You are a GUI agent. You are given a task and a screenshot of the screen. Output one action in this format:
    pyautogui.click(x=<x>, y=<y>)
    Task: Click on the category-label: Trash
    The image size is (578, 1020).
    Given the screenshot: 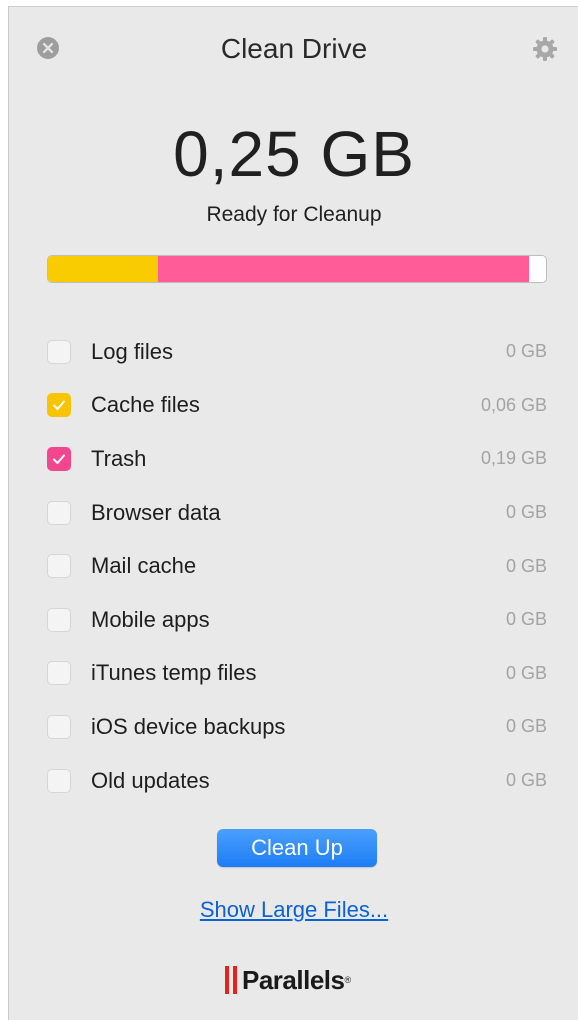 What is the action you would take?
    pyautogui.click(x=119, y=458)
    